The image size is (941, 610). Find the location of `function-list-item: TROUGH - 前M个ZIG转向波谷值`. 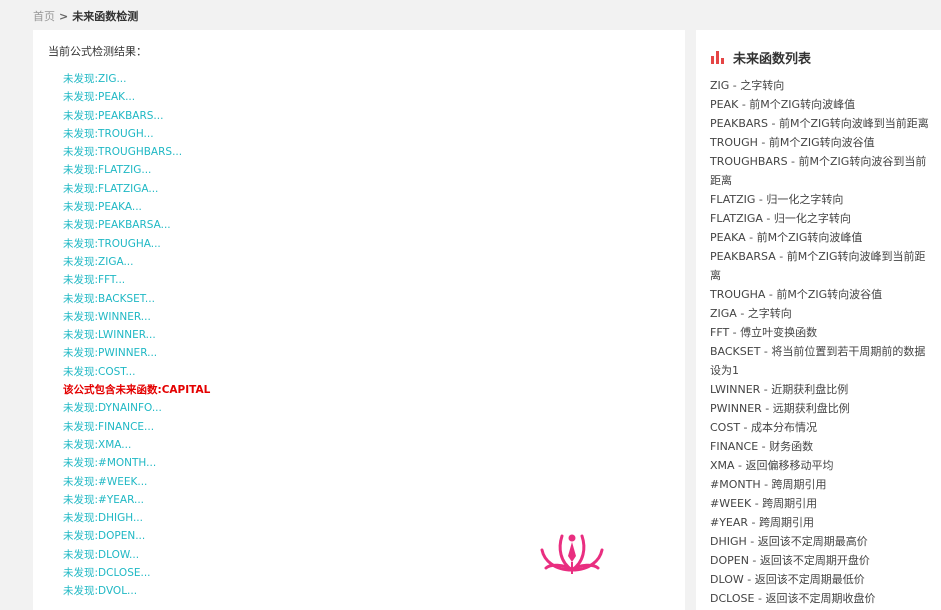

function-list-item: TROUGH - 前M个ZIG转向波谷值 is located at coordinates (821, 142).